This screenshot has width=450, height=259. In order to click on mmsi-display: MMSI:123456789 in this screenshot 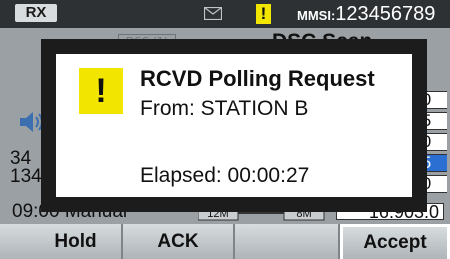, I will do `click(366, 14)`.